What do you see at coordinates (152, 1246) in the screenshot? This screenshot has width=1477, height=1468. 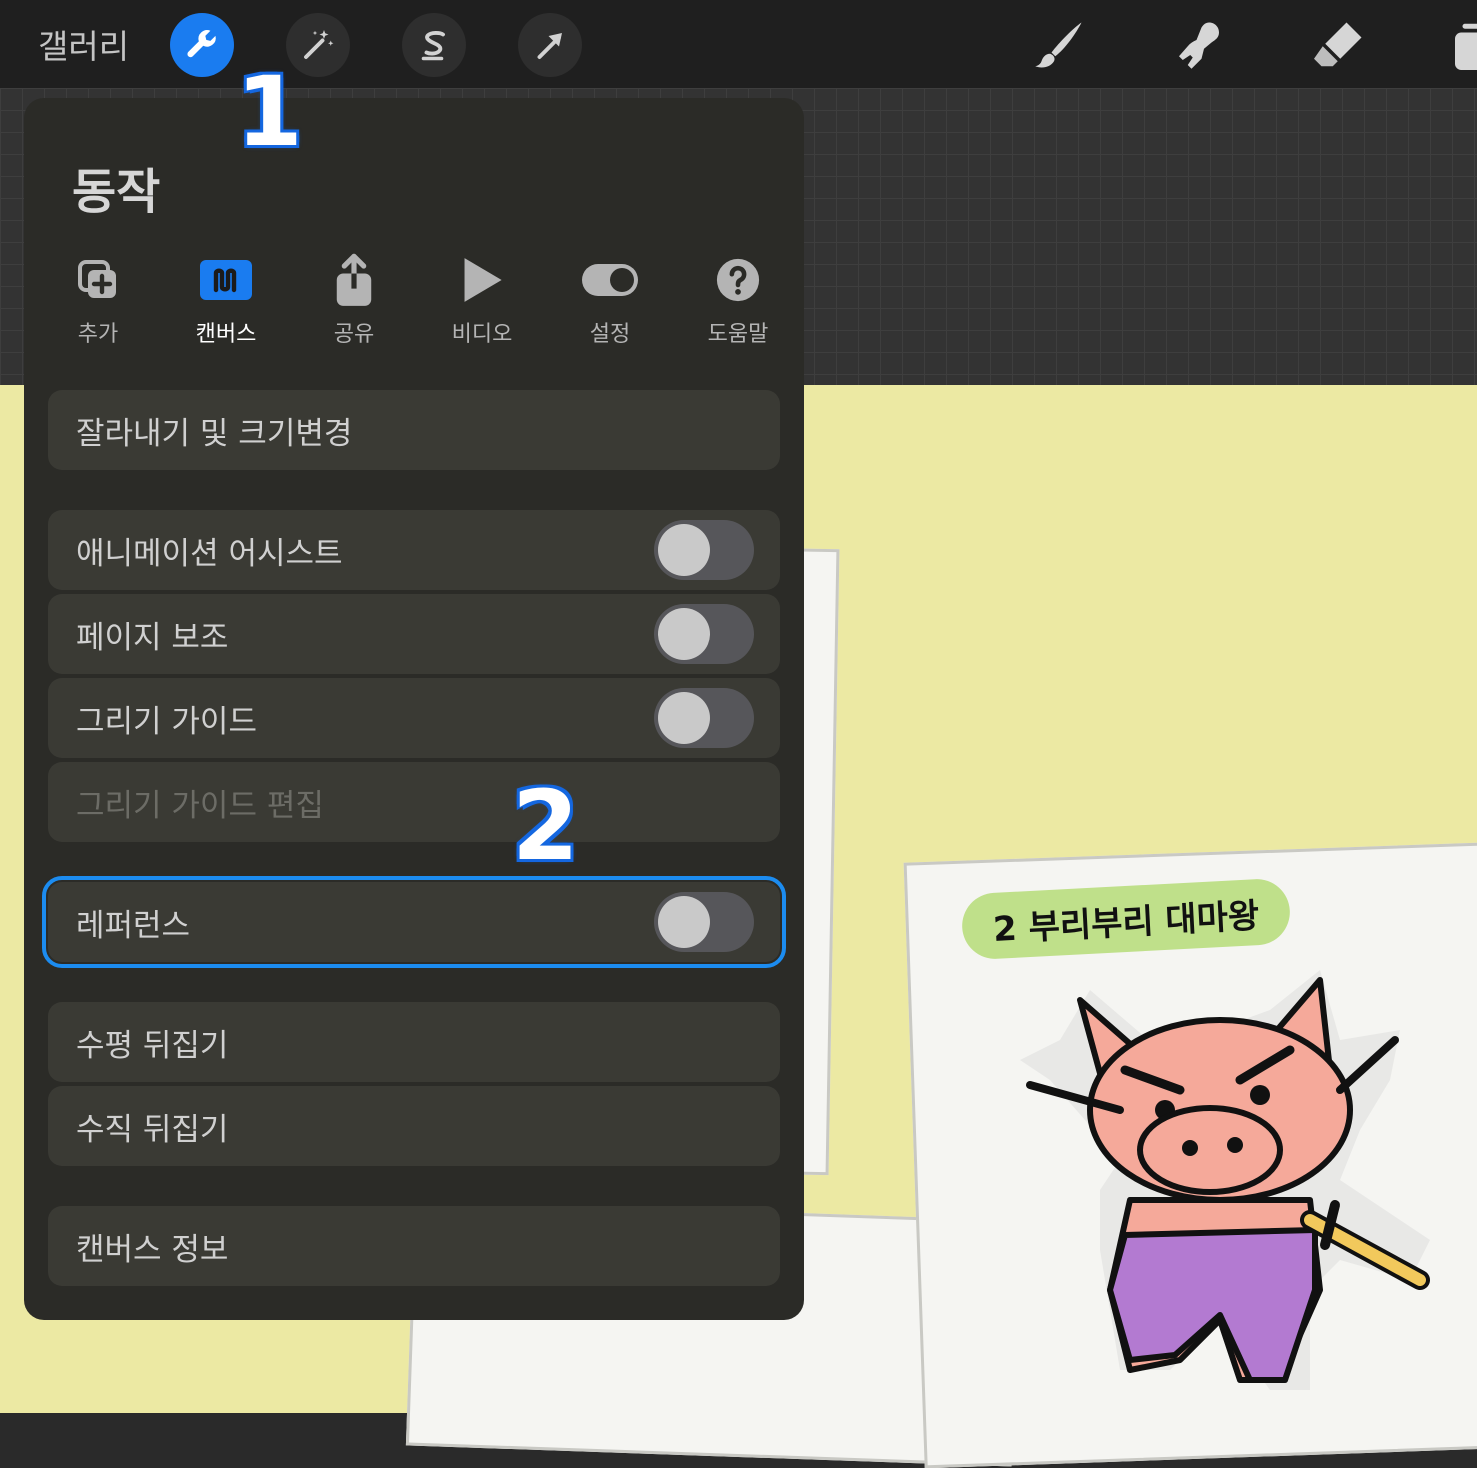 I see `canvas-info-label: 캔버스 정보` at bounding box center [152, 1246].